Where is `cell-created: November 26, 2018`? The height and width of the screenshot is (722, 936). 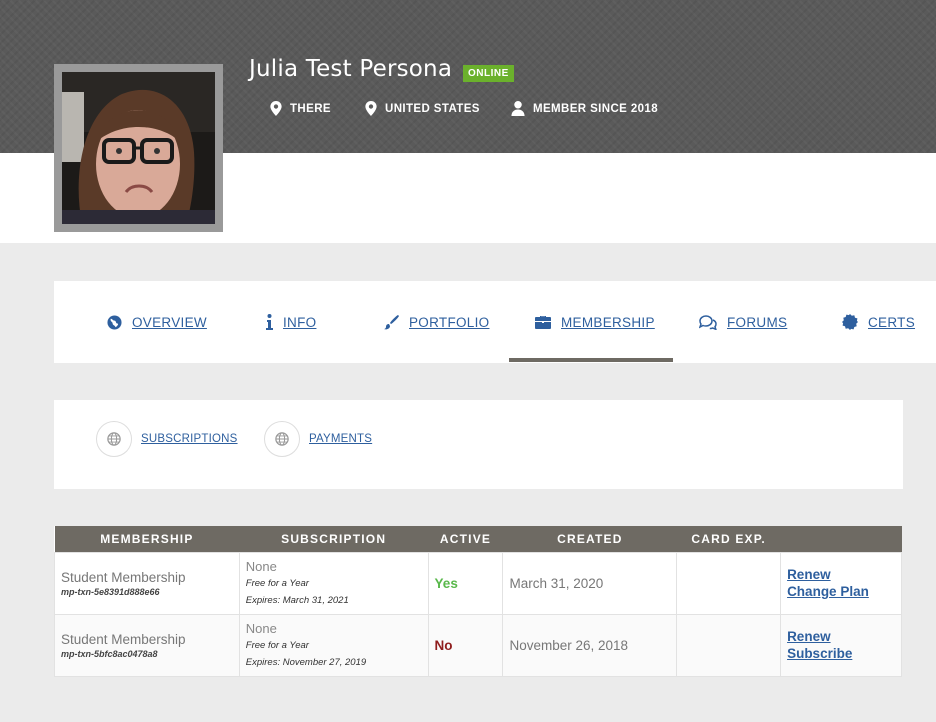 cell-created: November 26, 2018 is located at coordinates (590, 645).